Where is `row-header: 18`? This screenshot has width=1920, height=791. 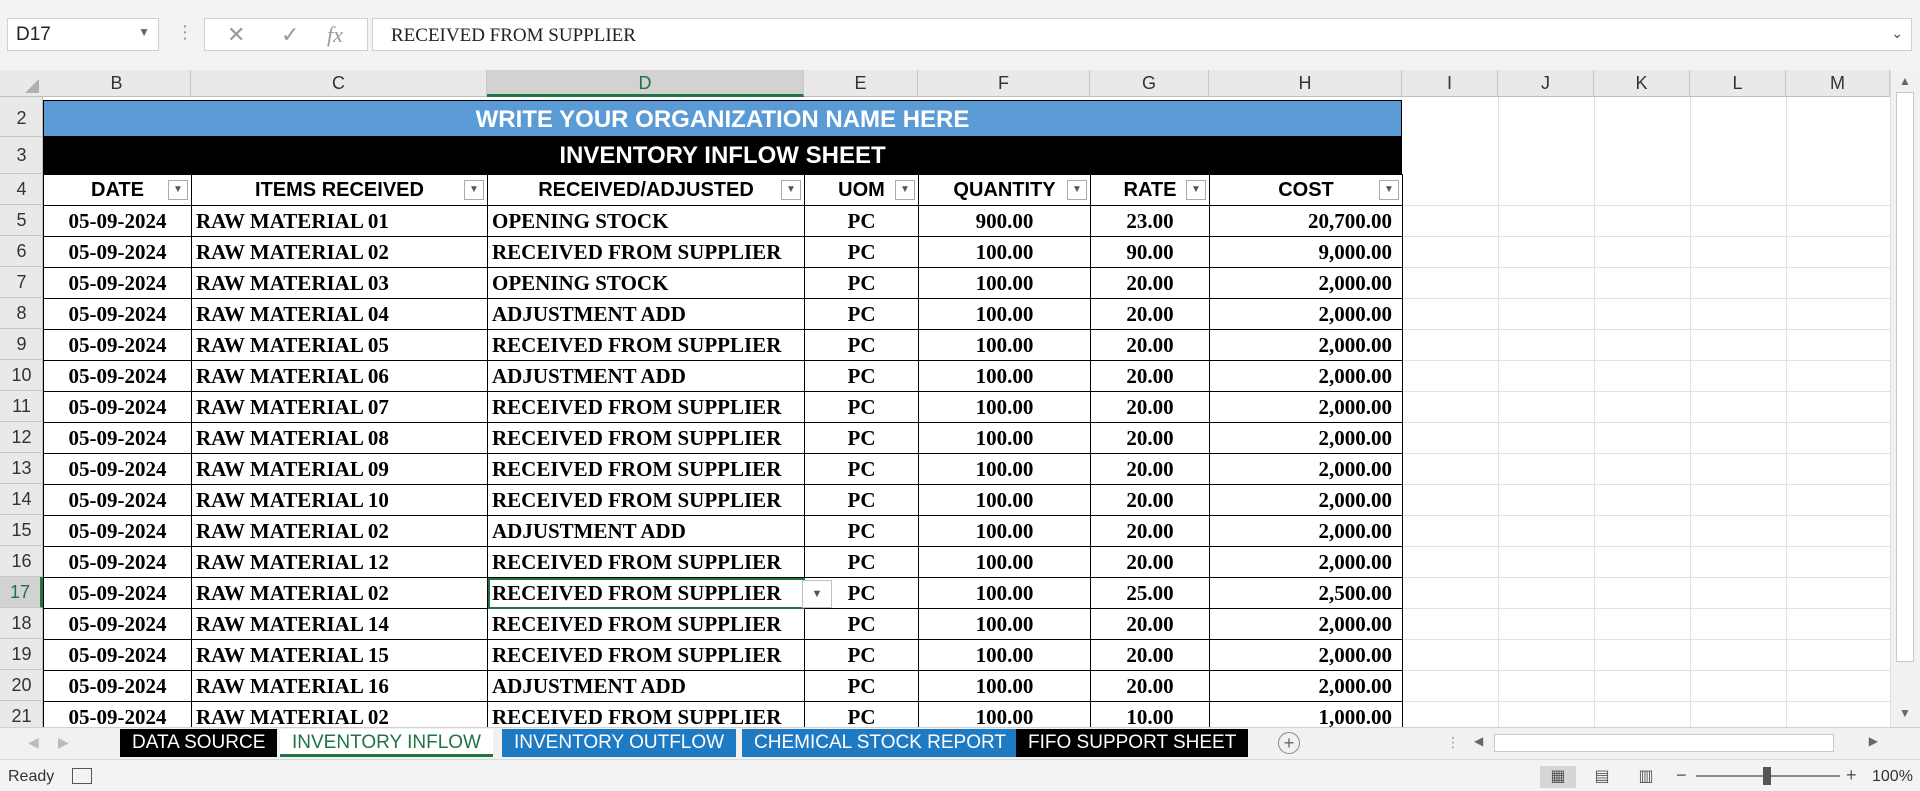
row-header: 18 is located at coordinates (21, 623).